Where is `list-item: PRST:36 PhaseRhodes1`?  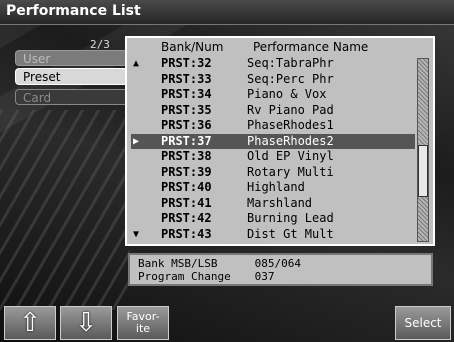
list-item: PRST:36 PhaseRhodes1 is located at coordinates (273, 126).